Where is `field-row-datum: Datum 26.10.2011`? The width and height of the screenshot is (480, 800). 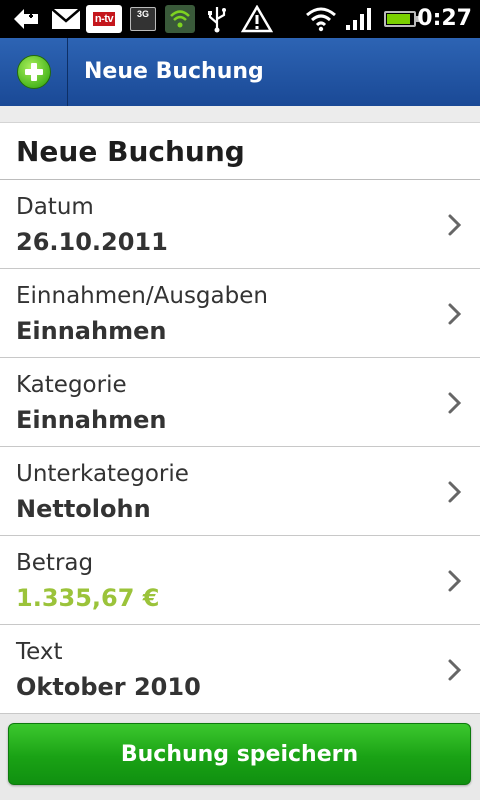
field-row-datum: Datum 26.10.2011 is located at coordinates (240, 224).